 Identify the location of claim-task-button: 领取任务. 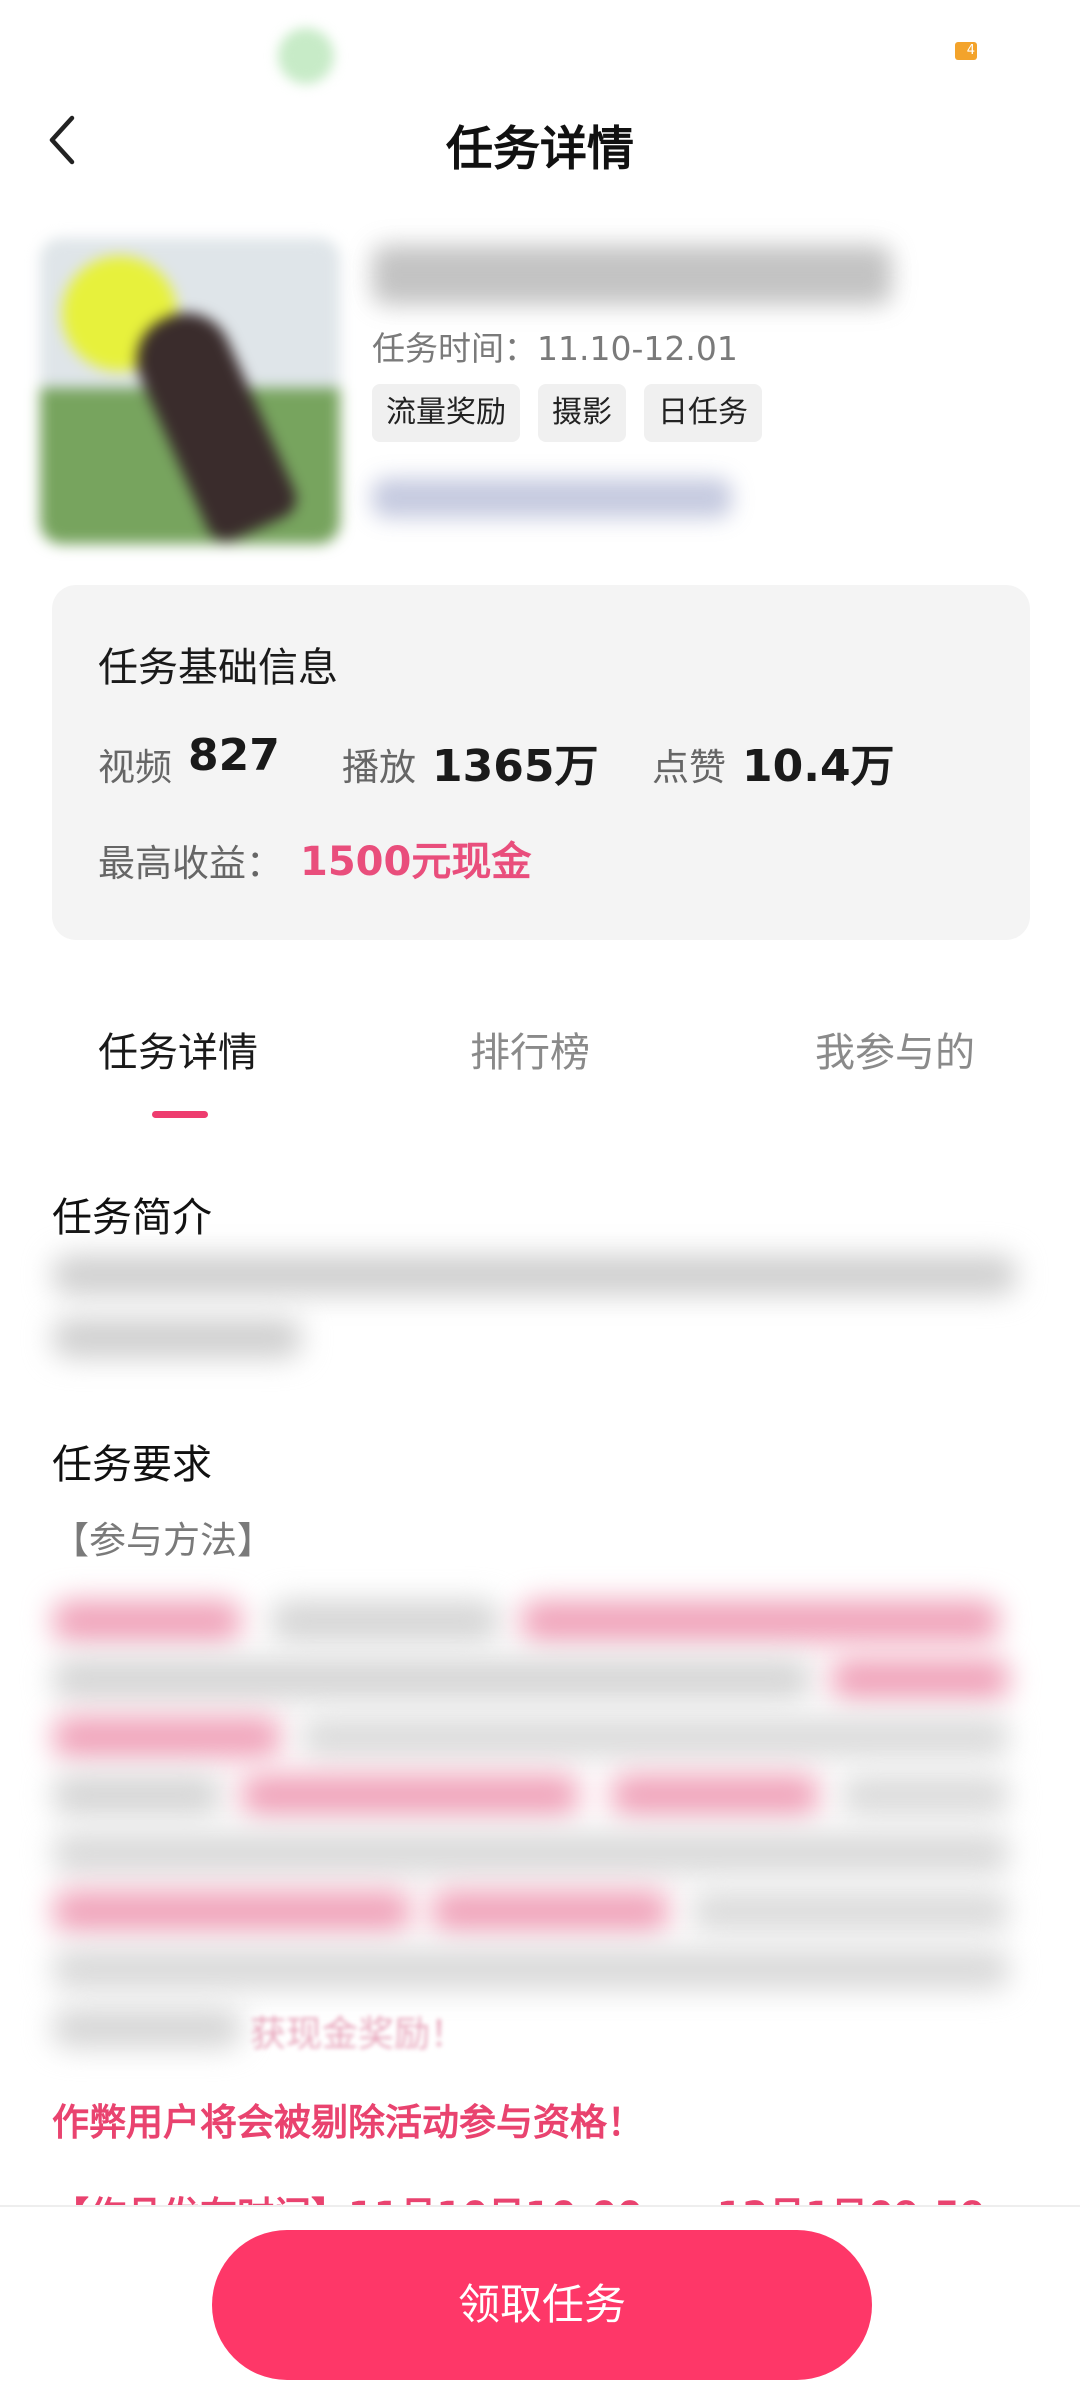
(542, 2305).